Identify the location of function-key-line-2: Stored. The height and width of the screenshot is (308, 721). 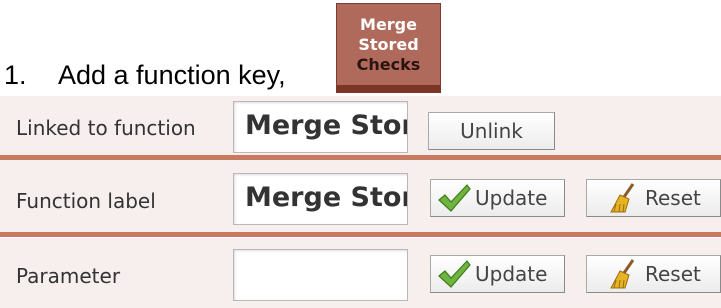
(388, 44).